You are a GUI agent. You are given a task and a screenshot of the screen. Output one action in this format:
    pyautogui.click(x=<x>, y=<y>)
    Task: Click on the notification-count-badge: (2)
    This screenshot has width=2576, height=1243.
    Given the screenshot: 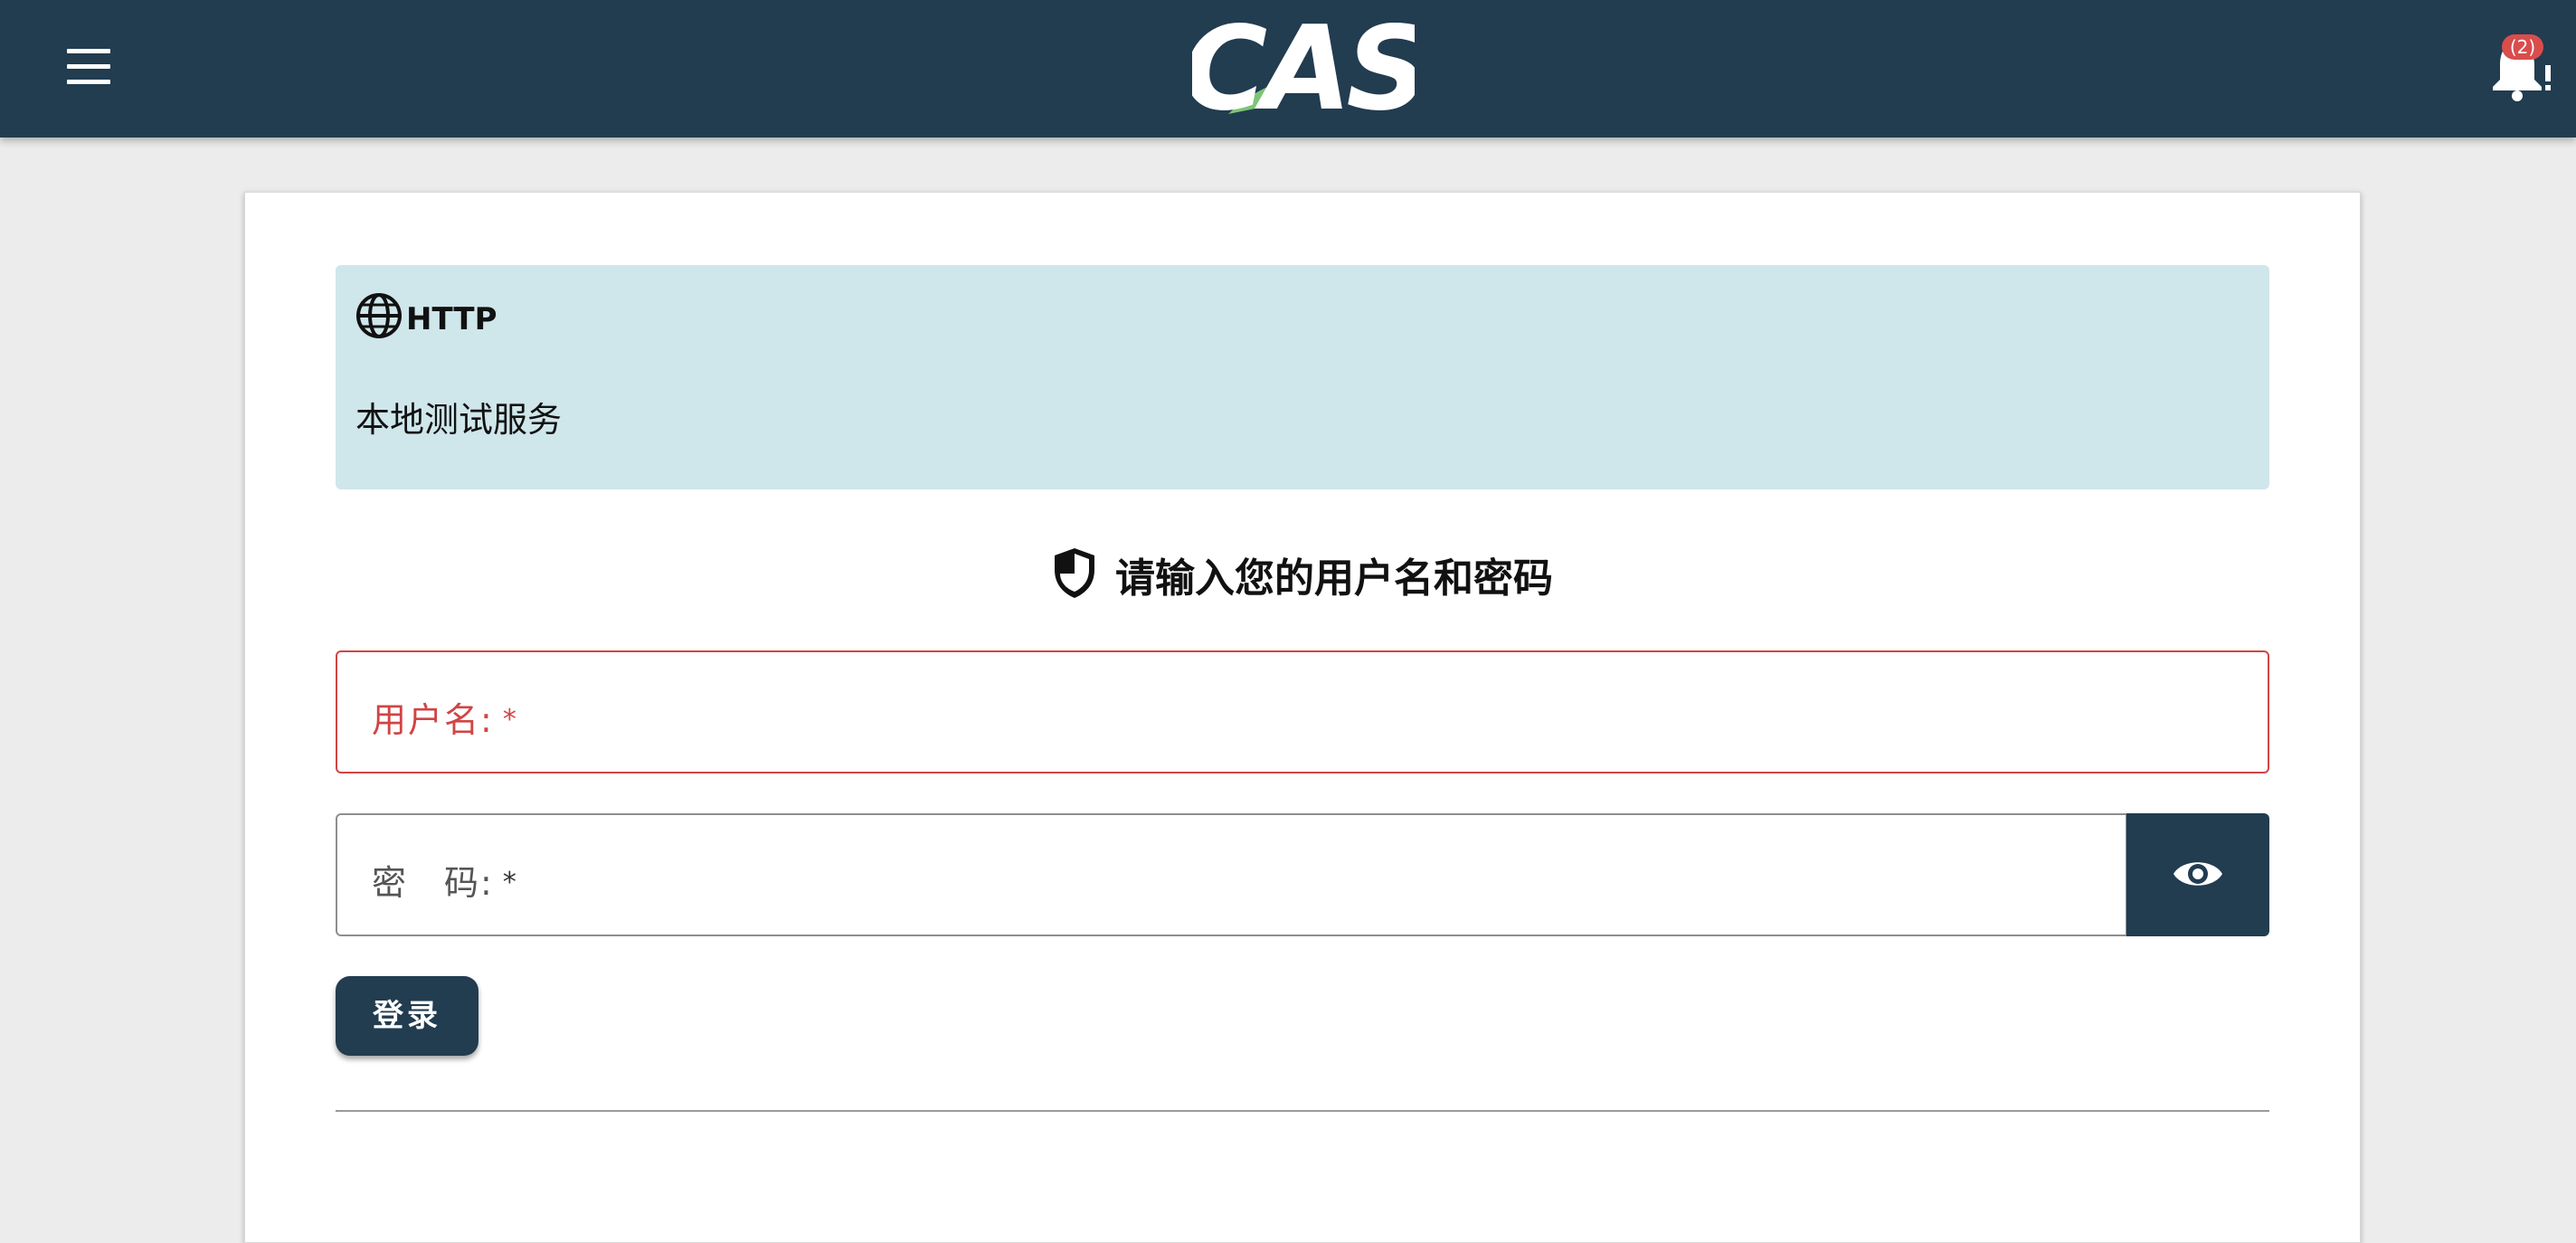 What is the action you would take?
    pyautogui.click(x=2522, y=47)
    